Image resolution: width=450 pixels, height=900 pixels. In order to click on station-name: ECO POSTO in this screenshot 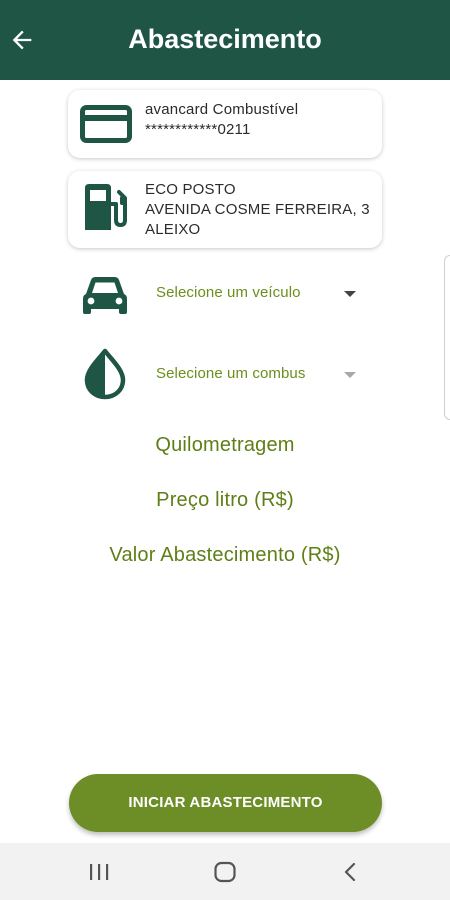, I will do `click(190, 189)`.